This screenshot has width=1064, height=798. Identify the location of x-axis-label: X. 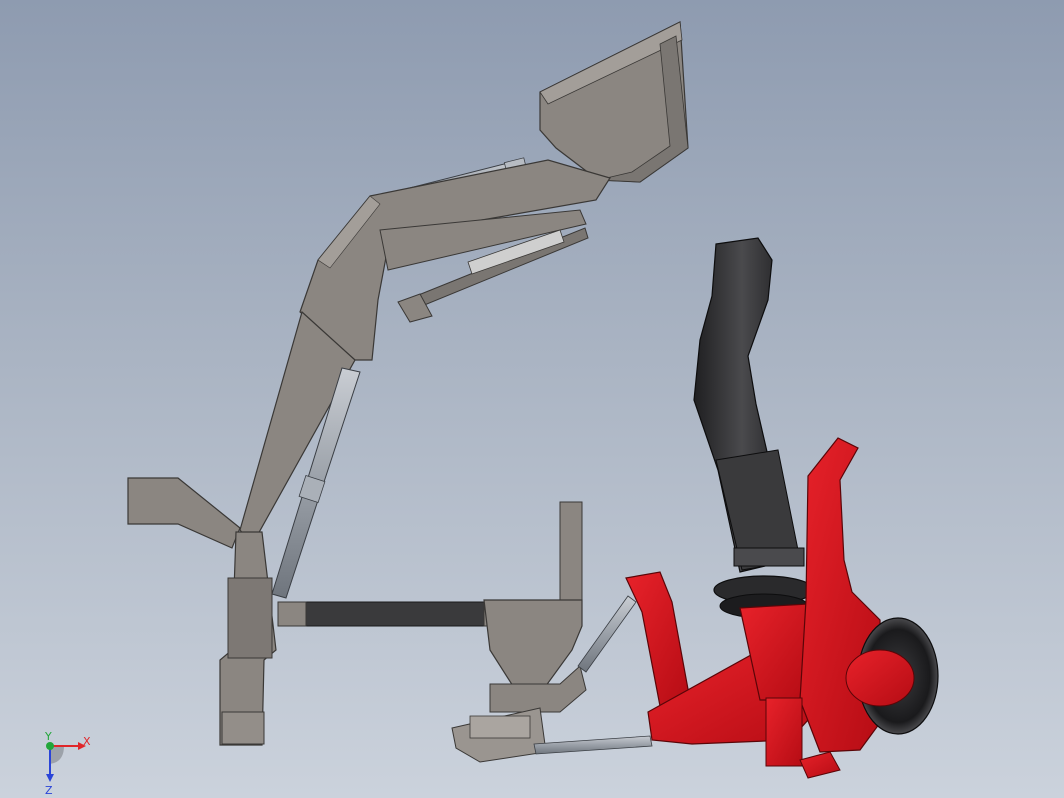
(87, 741).